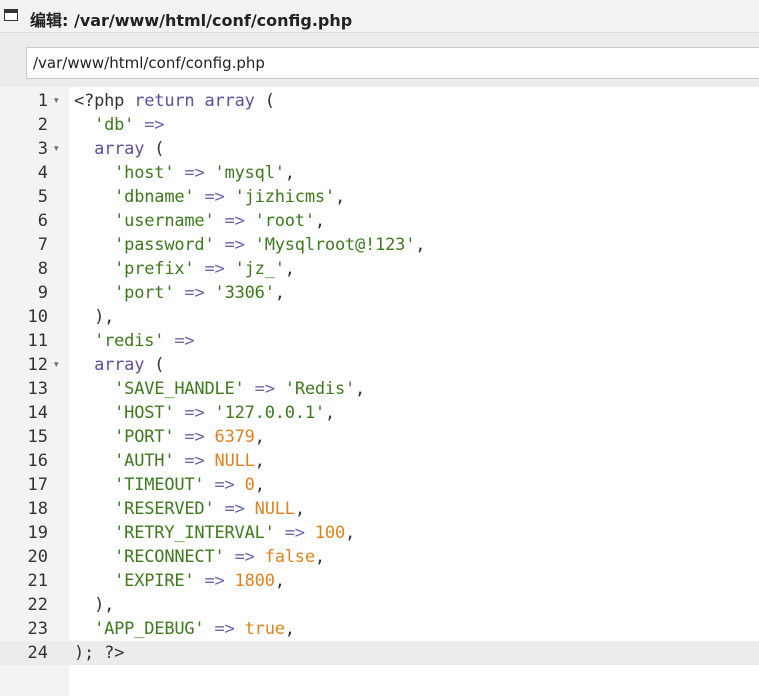 The image size is (759, 696). What do you see at coordinates (37, 461) in the screenshot?
I see `line-number: 16` at bounding box center [37, 461].